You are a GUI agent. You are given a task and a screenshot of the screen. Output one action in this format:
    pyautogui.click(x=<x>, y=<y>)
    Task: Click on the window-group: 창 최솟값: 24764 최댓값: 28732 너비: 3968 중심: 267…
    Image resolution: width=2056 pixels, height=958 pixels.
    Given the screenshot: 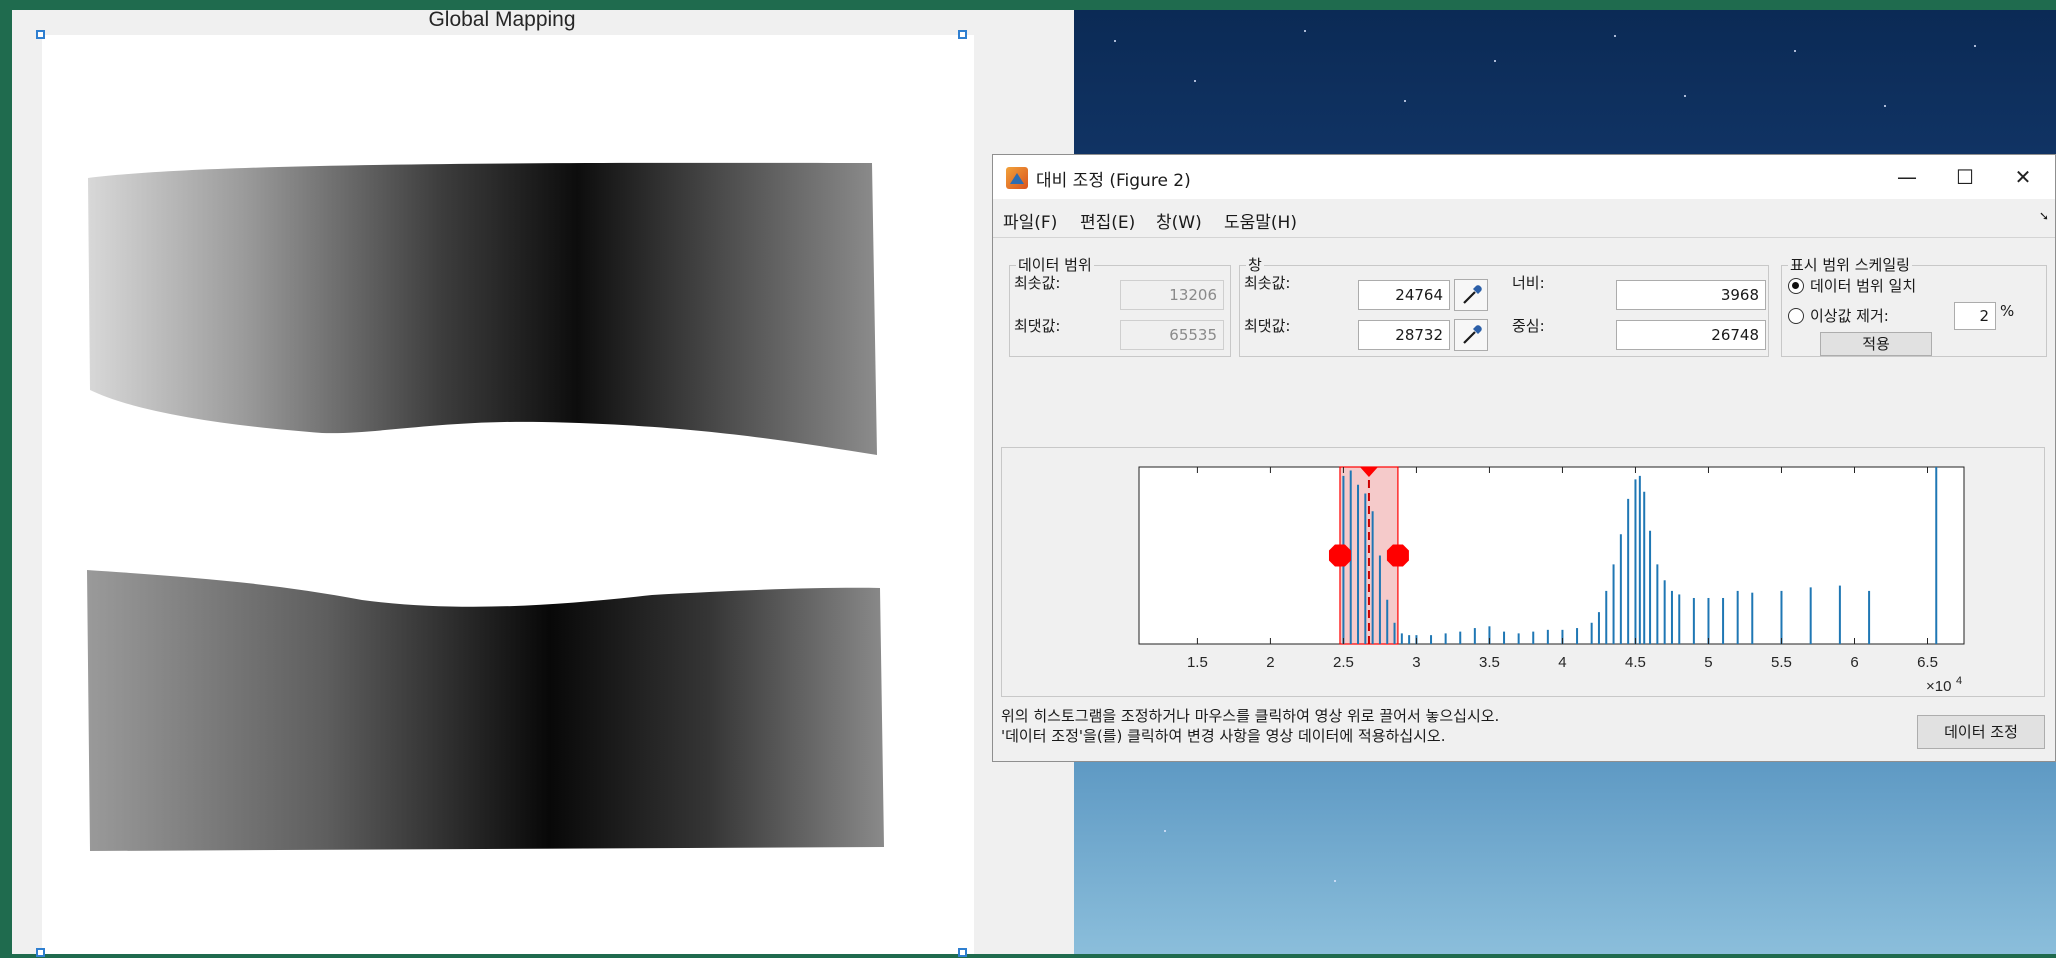 What is the action you would take?
    pyautogui.click(x=1504, y=305)
    